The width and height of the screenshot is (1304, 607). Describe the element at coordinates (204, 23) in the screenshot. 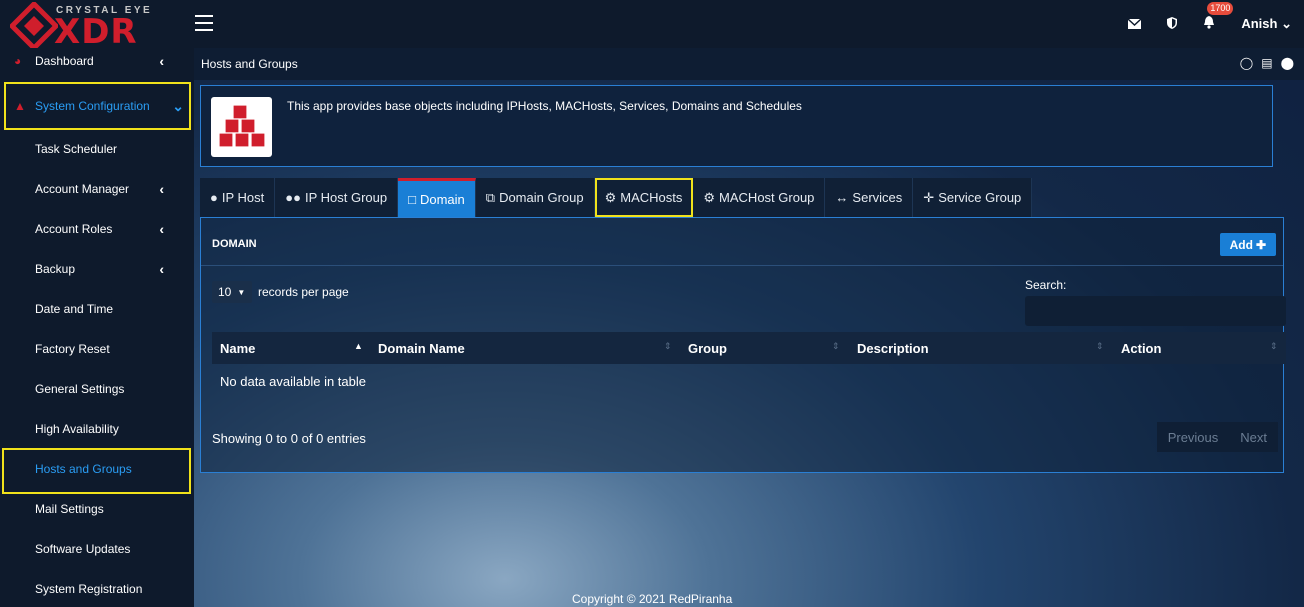

I see `menu-toggle-icon` at that location.